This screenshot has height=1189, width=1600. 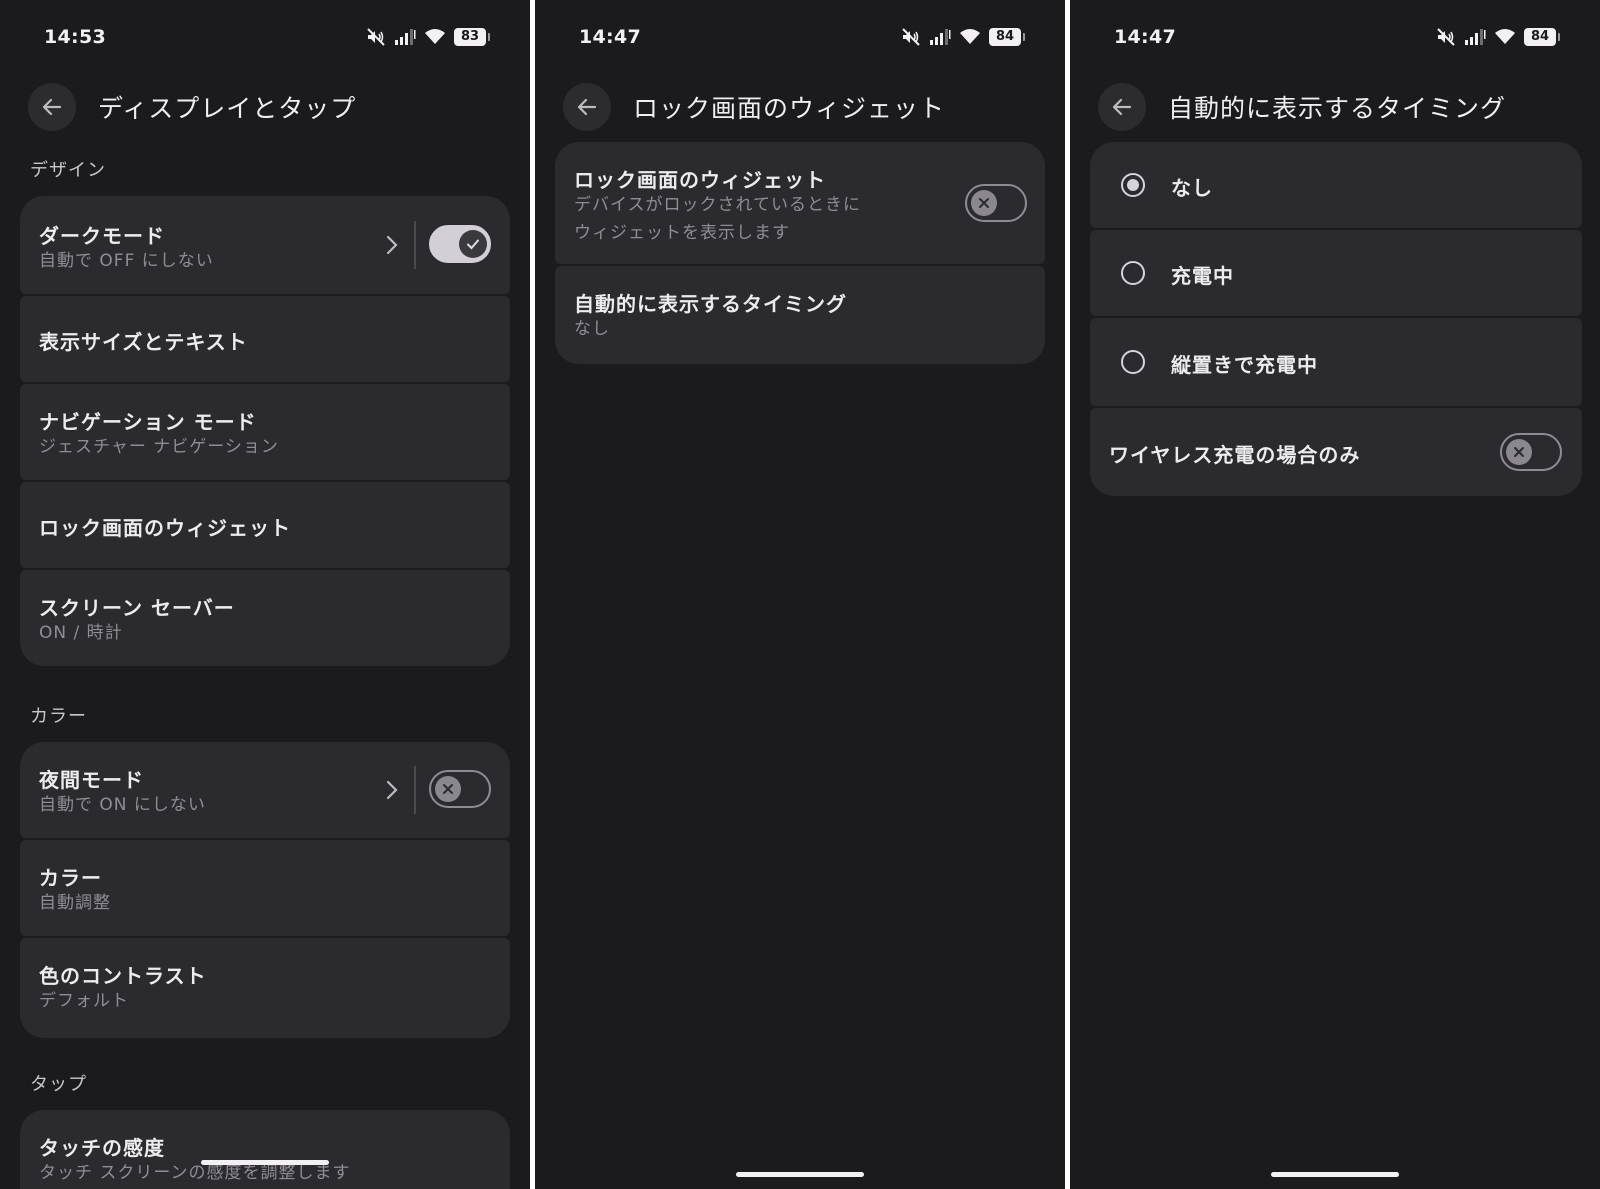 I want to click on item-title: 表示サイズとテキスト, so click(x=143, y=342).